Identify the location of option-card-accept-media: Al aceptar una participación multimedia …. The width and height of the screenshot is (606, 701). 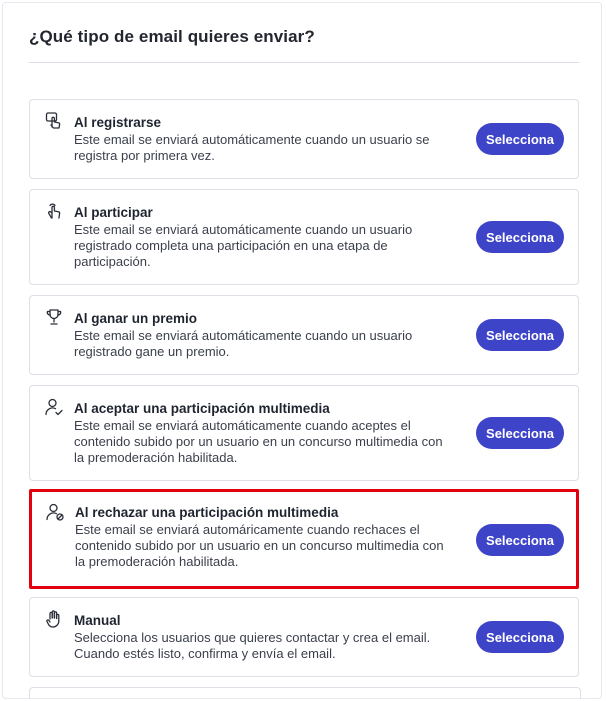
(304, 433).